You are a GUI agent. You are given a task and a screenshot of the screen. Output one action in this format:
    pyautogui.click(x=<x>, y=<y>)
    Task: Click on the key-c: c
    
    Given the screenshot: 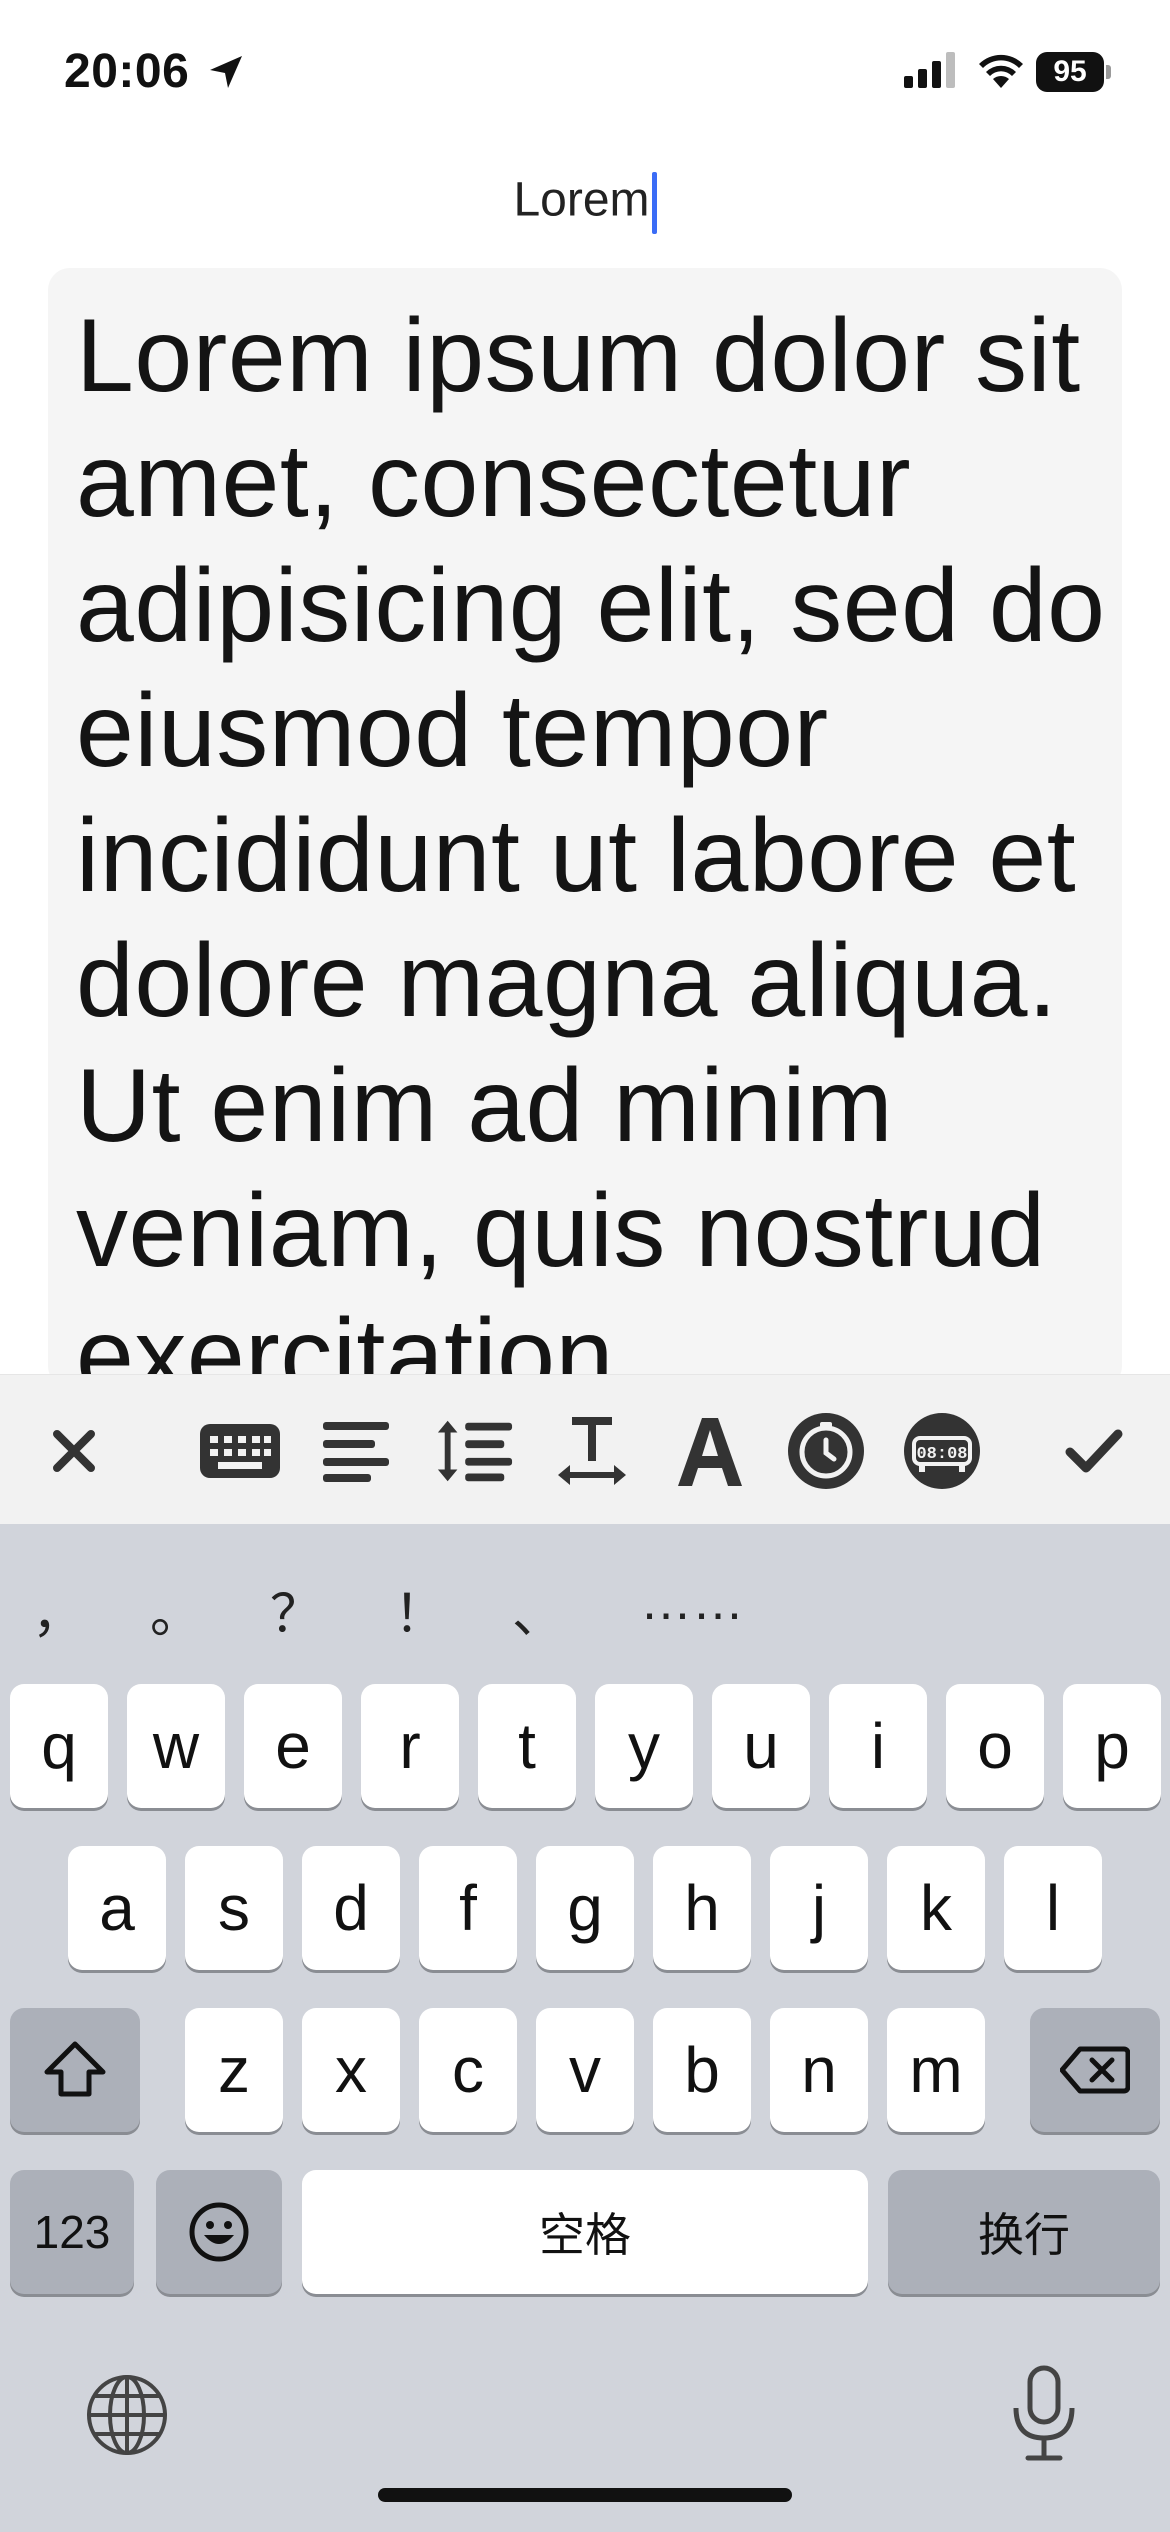 What is the action you would take?
    pyautogui.click(x=468, y=2070)
    